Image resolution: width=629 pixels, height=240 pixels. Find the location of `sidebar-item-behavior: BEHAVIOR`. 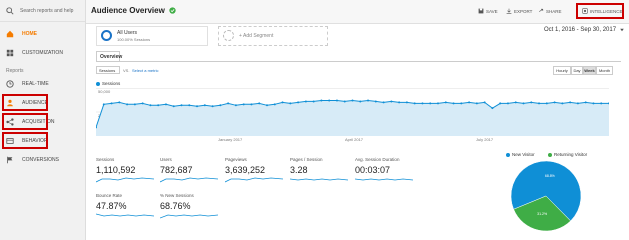

sidebar-item-behavior: BEHAVIOR is located at coordinates (42, 140).